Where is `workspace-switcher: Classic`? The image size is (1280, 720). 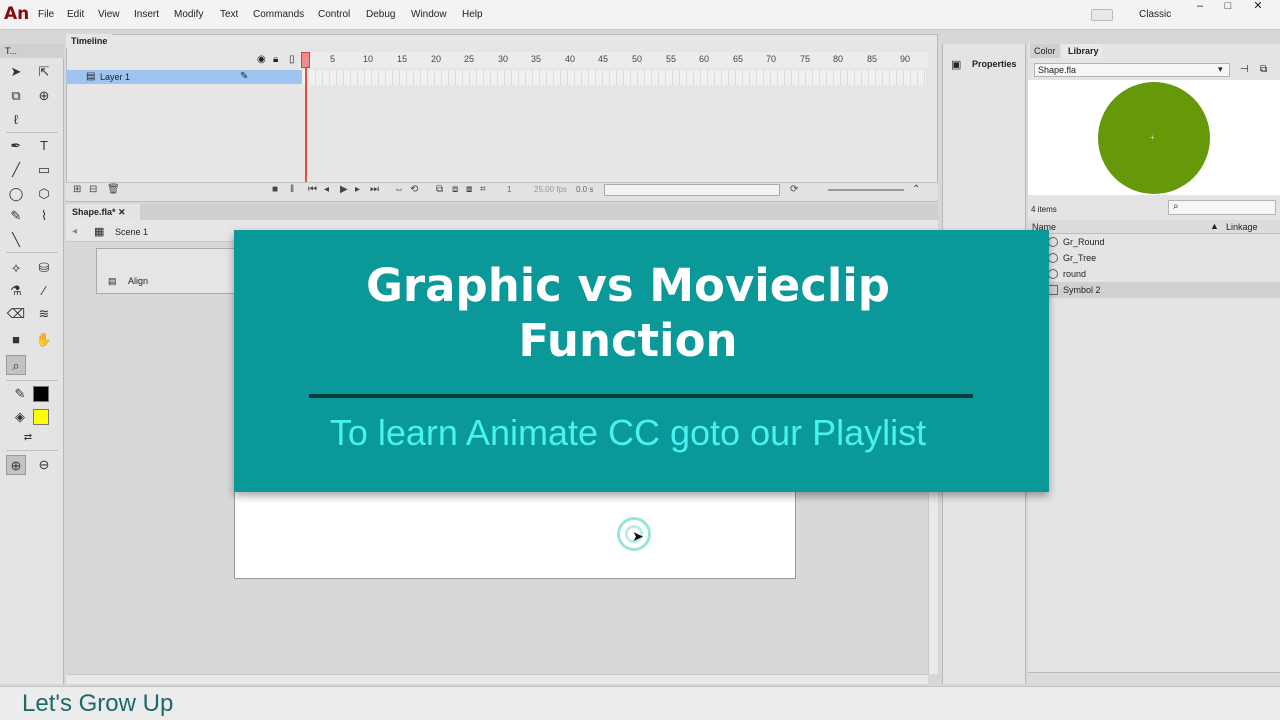 workspace-switcher: Classic is located at coordinates (1155, 14).